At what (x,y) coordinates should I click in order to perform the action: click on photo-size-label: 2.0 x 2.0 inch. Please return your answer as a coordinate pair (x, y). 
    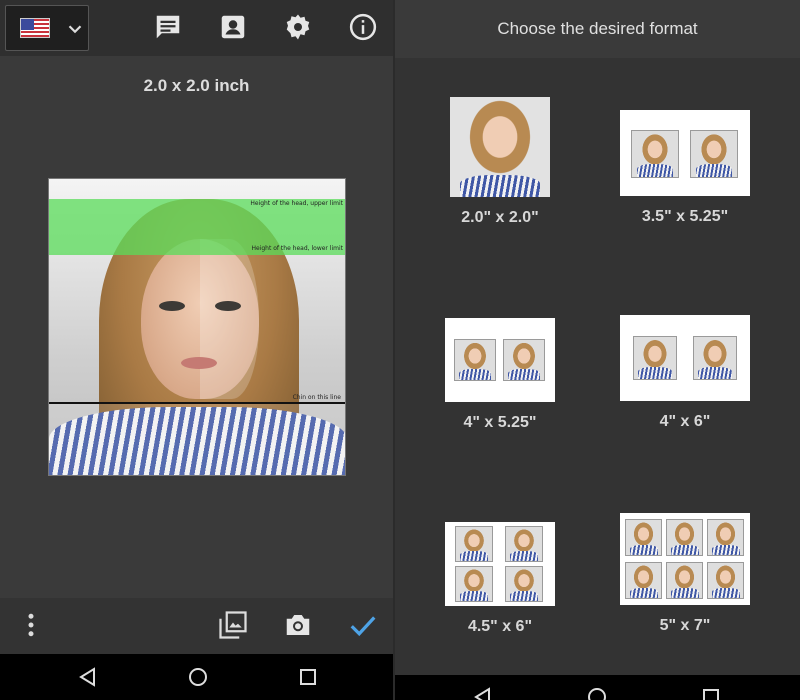
    Looking at the image, I should click on (196, 85).